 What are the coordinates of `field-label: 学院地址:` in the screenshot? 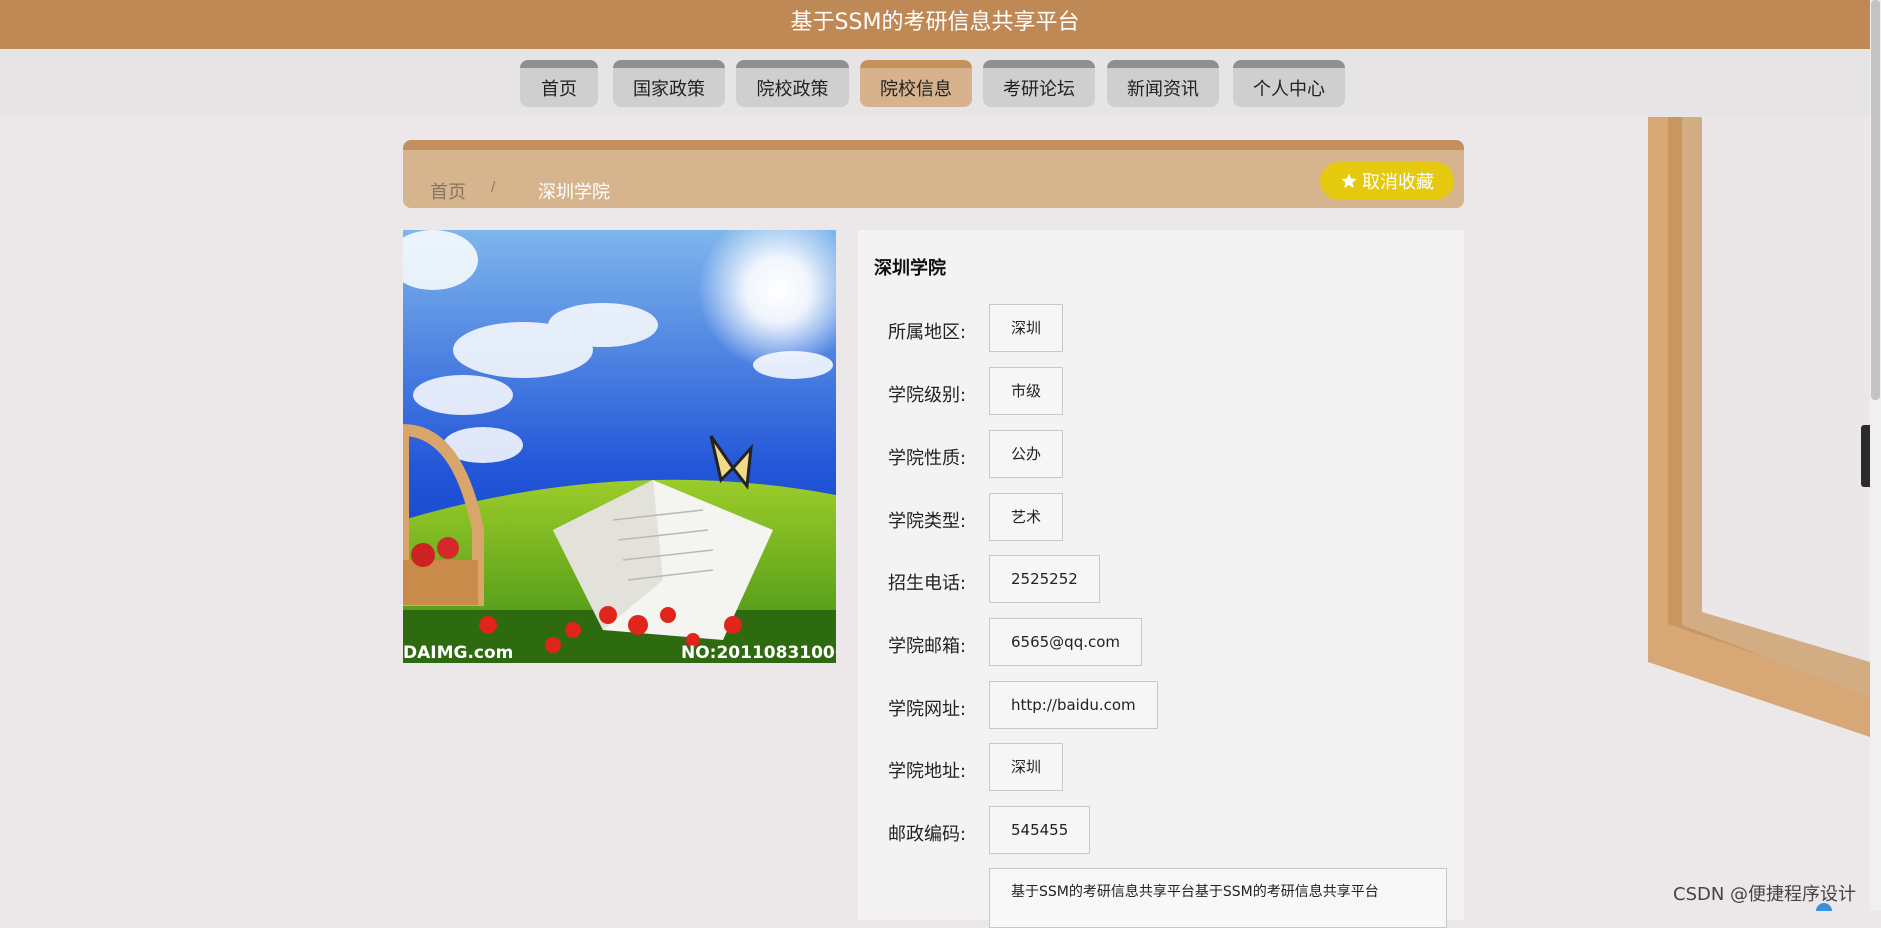 It's located at (927, 771).